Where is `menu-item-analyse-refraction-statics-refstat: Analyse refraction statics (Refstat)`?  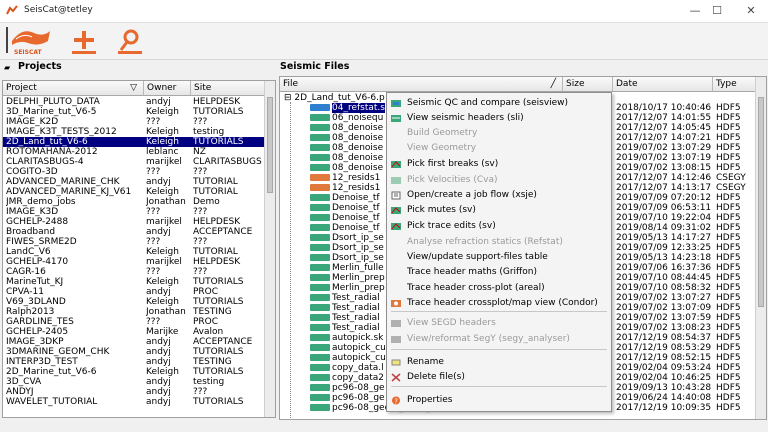 menu-item-analyse-refraction-statics-refstat: Analyse refraction statics (Refstat) is located at coordinates (499, 242).